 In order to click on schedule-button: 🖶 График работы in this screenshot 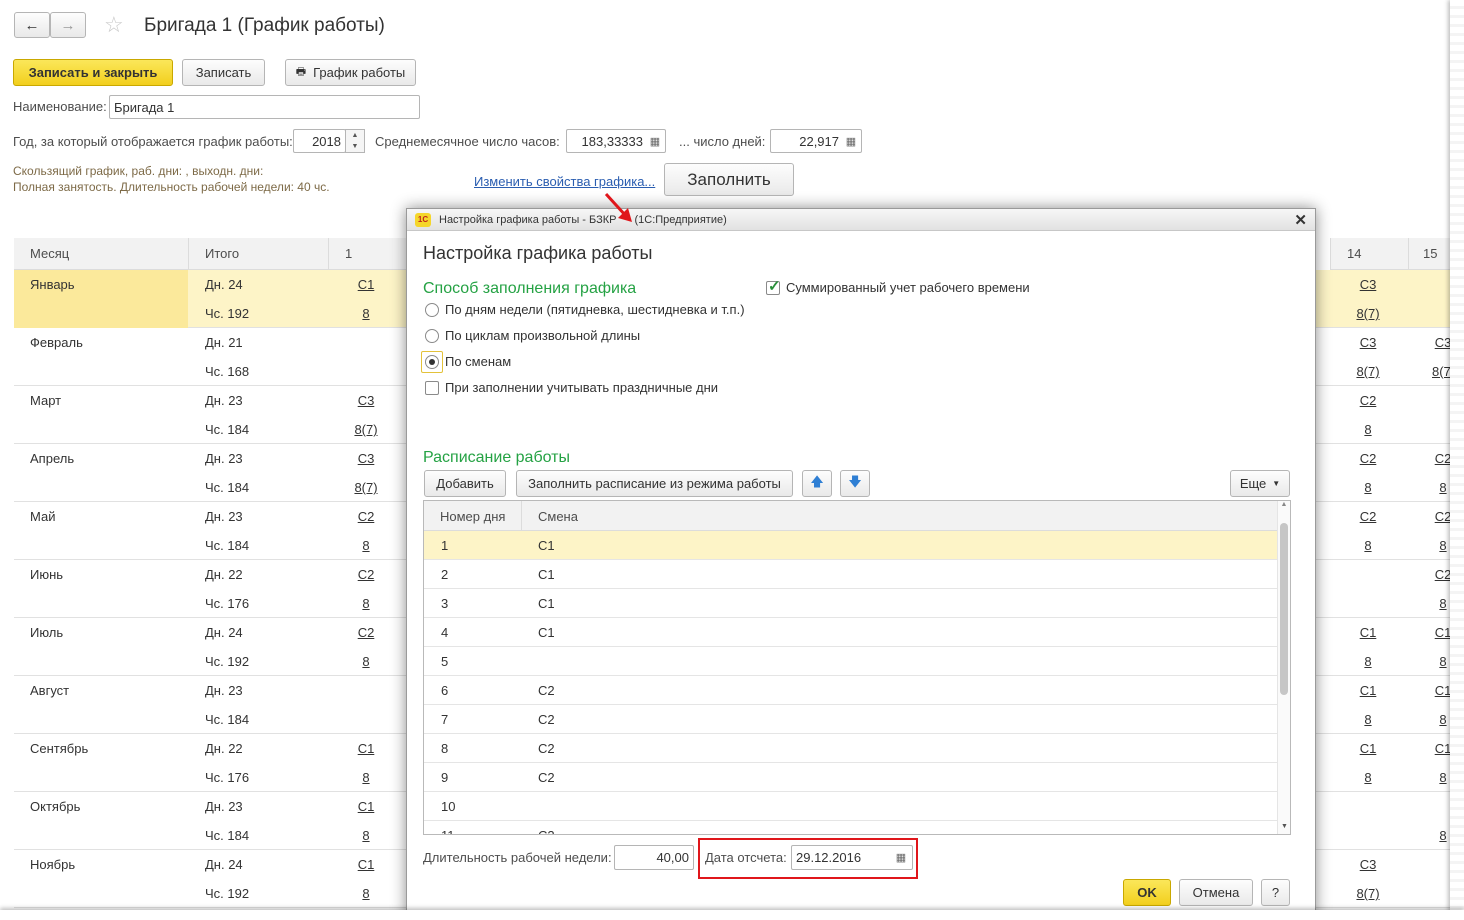, I will do `click(350, 72)`.